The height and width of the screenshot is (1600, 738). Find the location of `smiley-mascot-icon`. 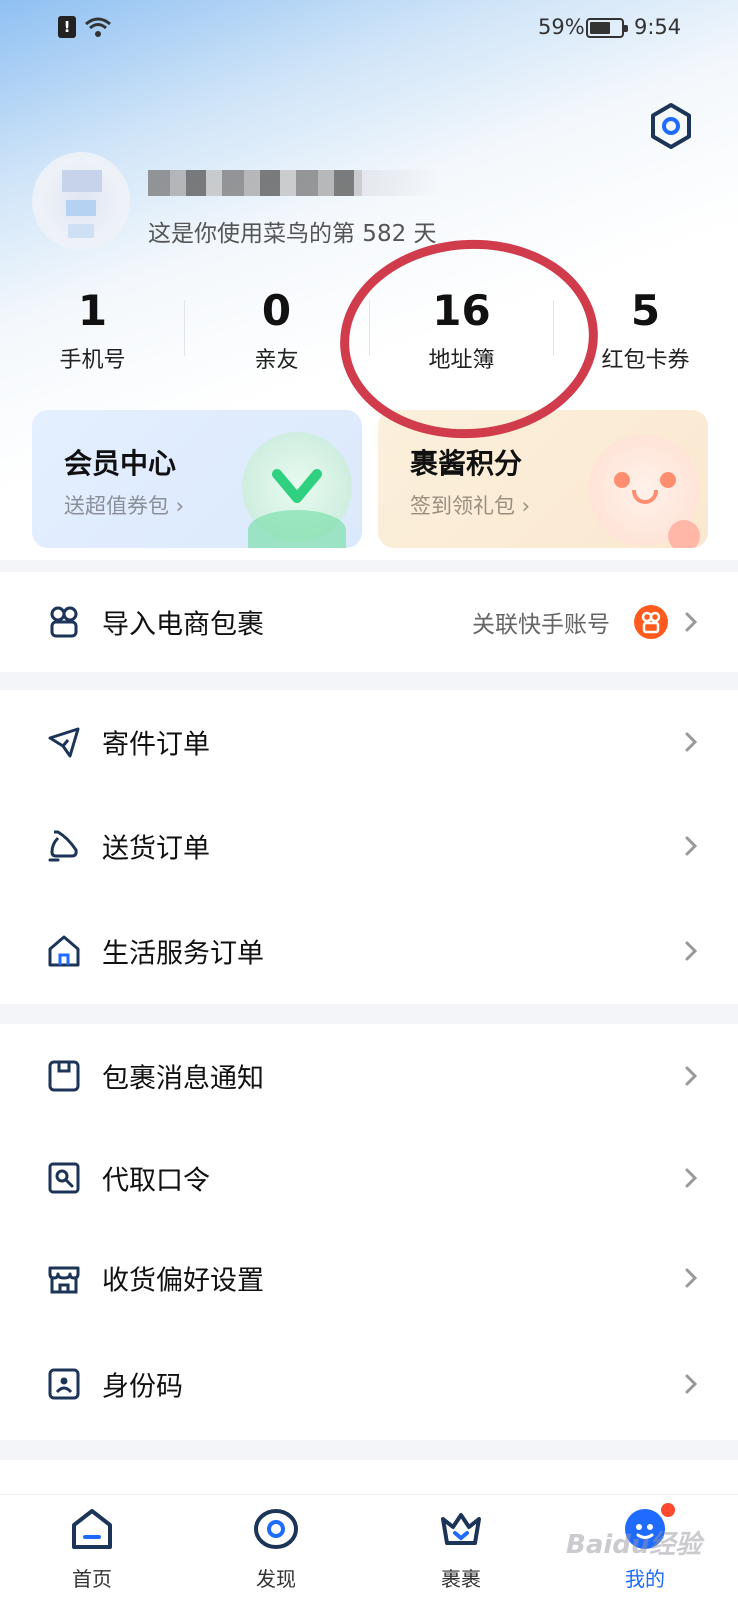

smiley-mascot-icon is located at coordinates (644, 491).